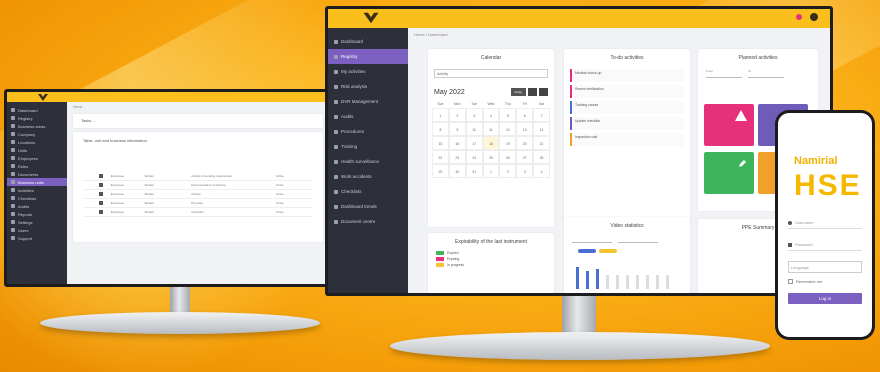 The image size is (880, 372). What do you see at coordinates (627, 107) in the screenshot?
I see `todo-item: Training course` at bounding box center [627, 107].